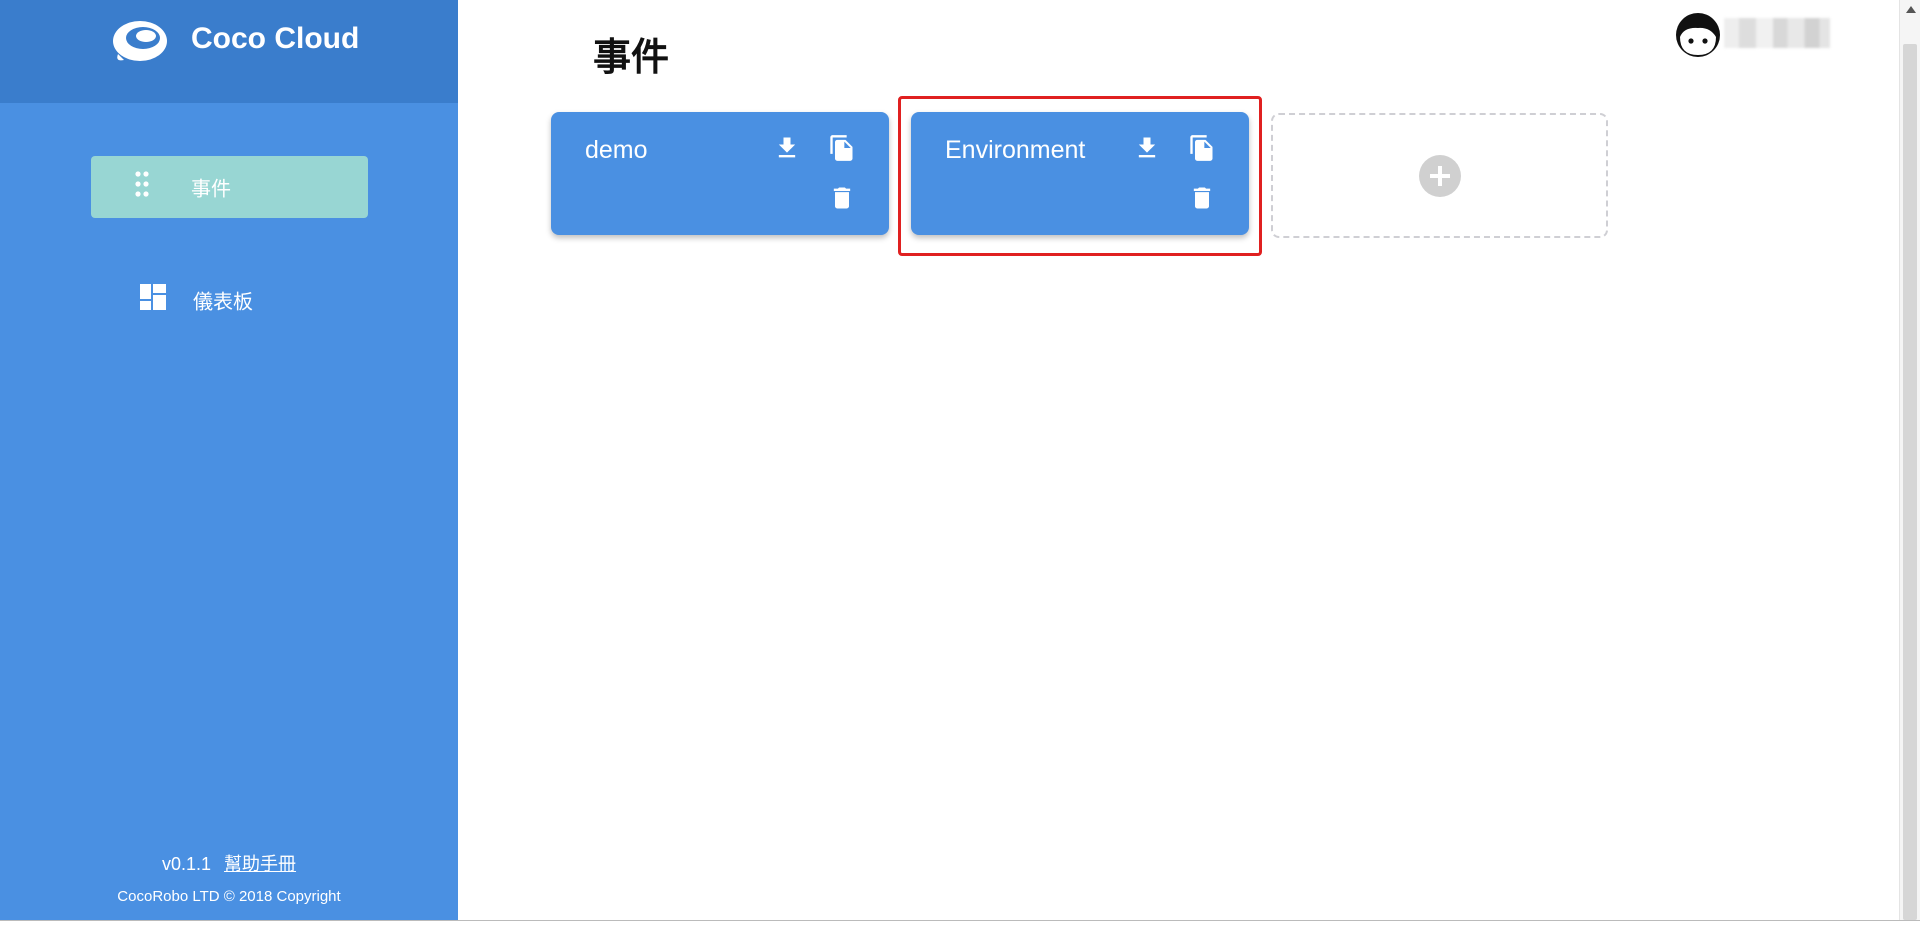 Image resolution: width=1920 pixels, height=944 pixels. What do you see at coordinates (275, 38) in the screenshot?
I see `brand-name: Coco Cloud` at bounding box center [275, 38].